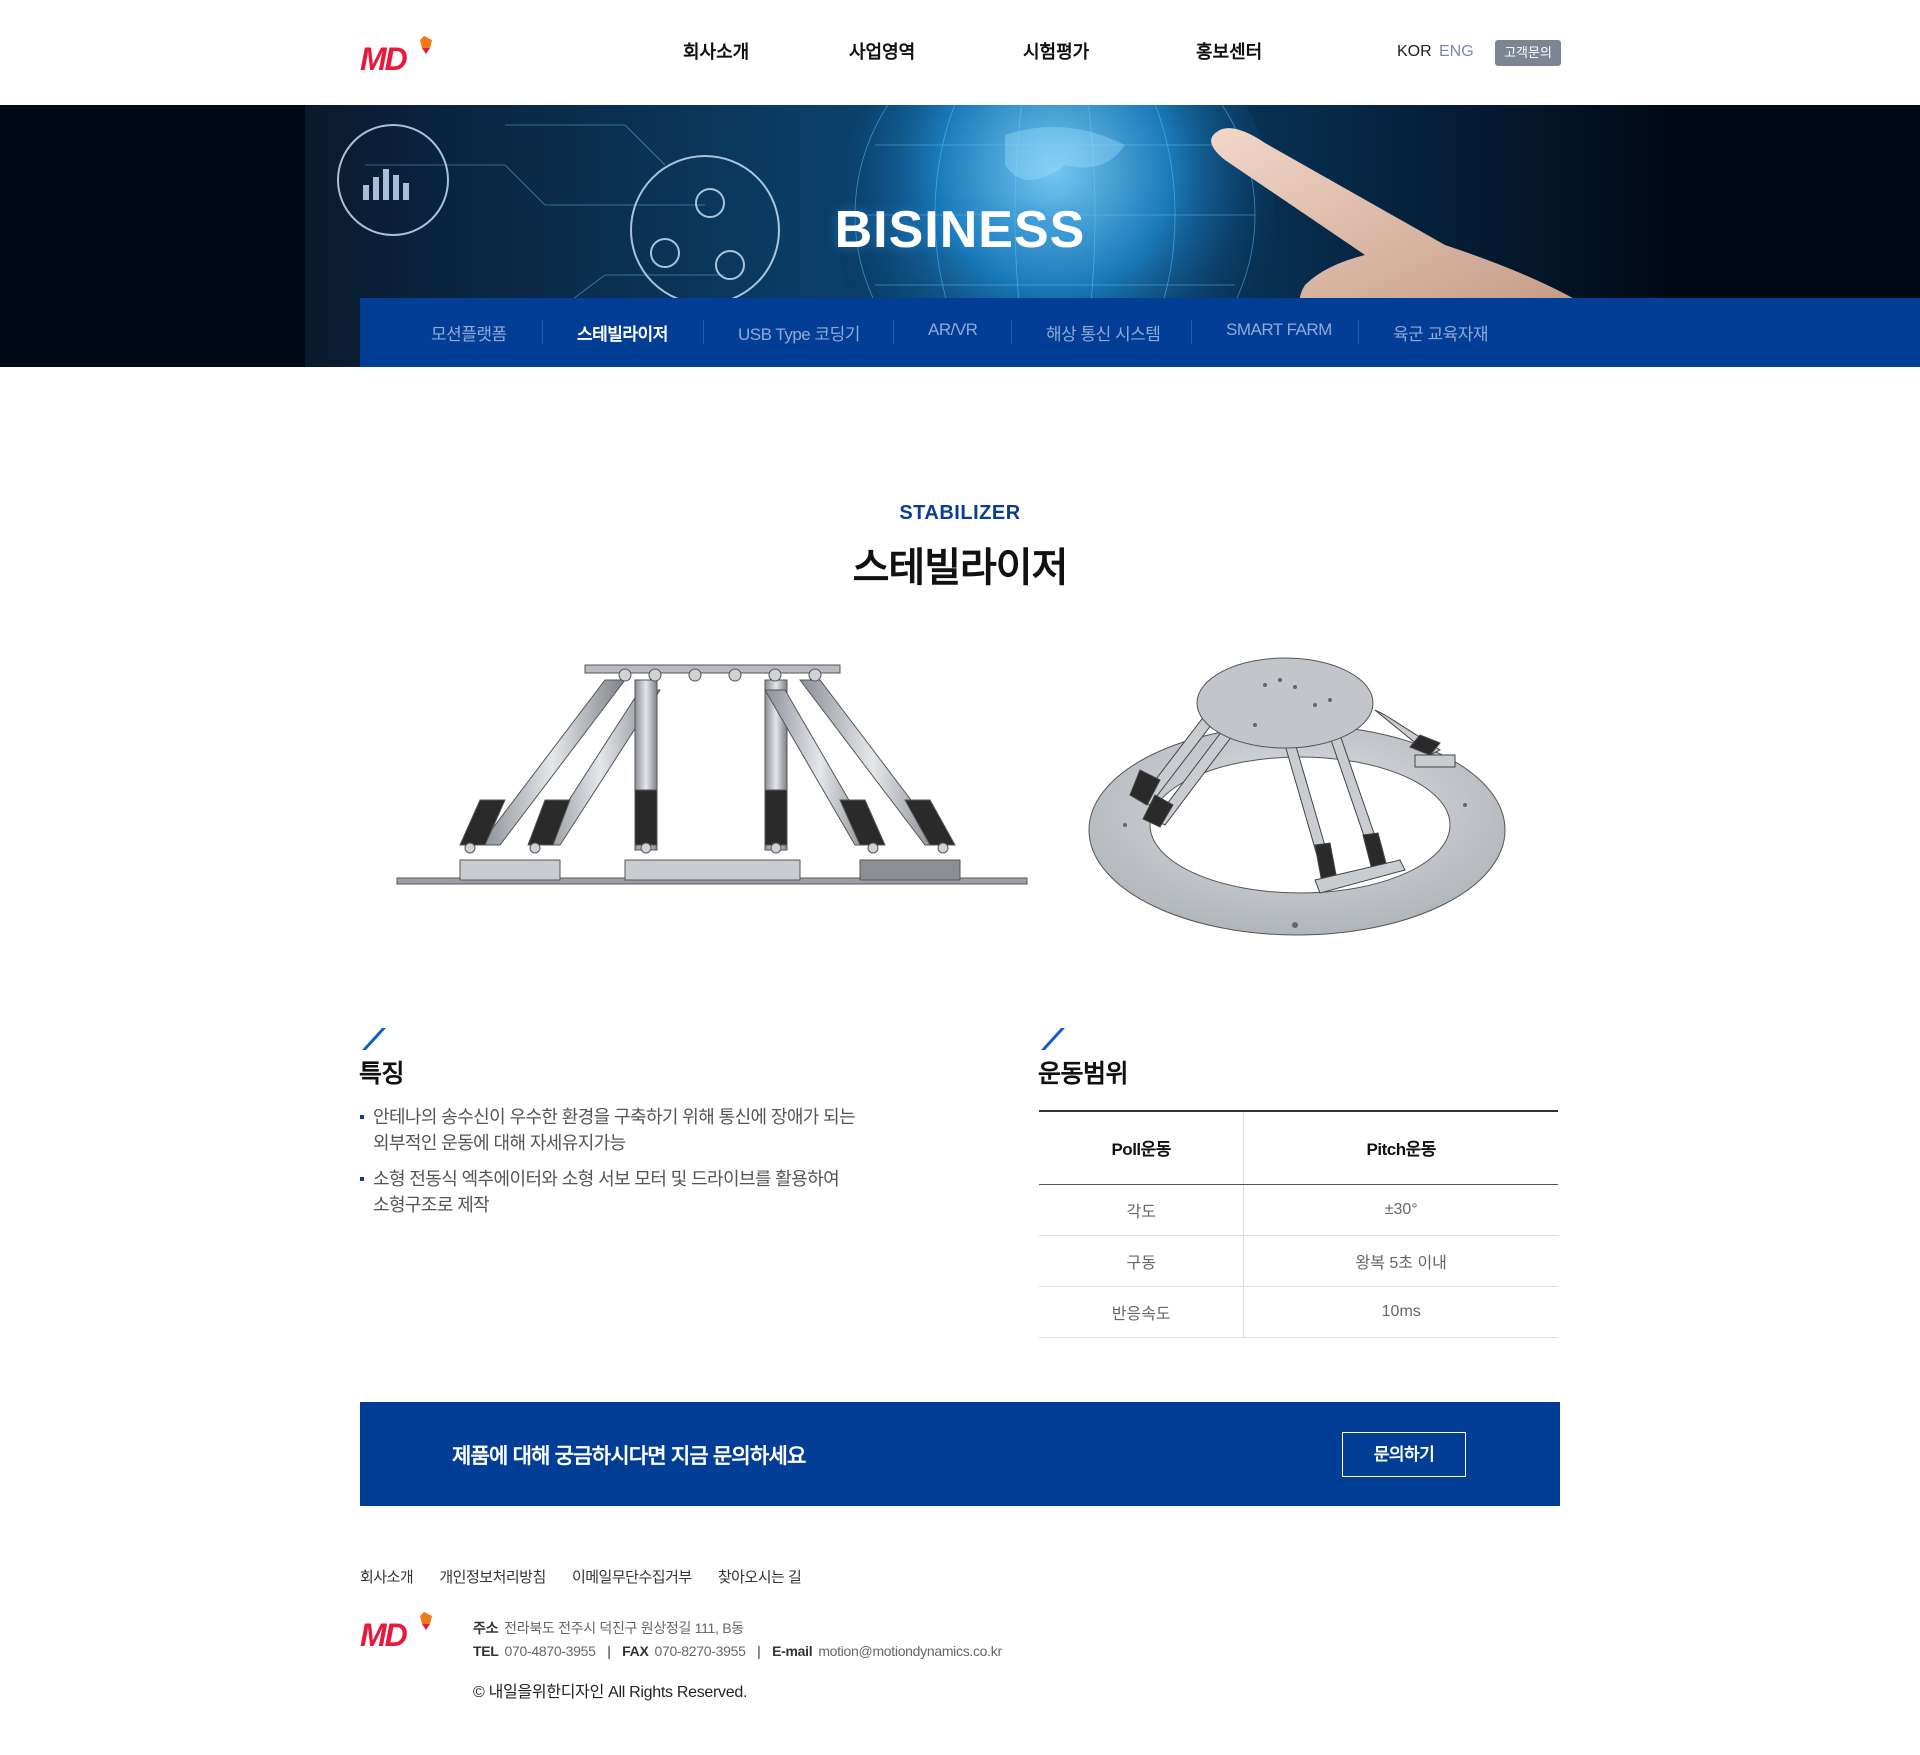 This screenshot has height=1755, width=1920. I want to click on features-title: 특징, so click(382, 1074).